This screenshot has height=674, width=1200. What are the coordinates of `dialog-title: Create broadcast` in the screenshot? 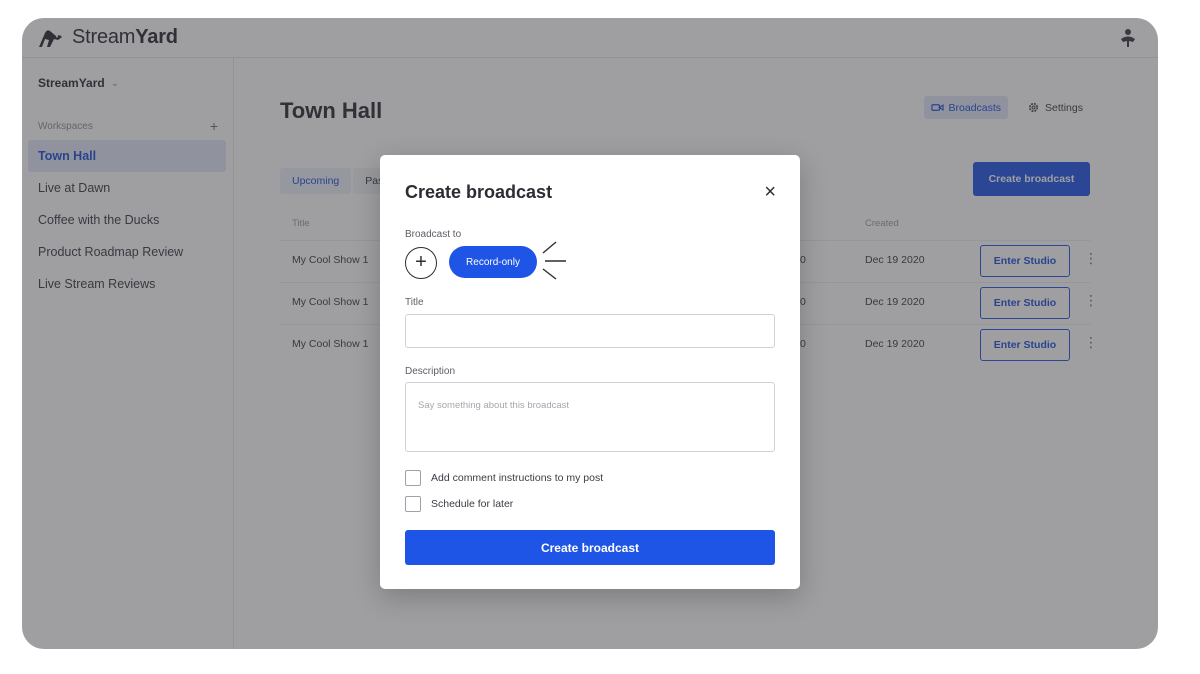 It's located at (479, 192).